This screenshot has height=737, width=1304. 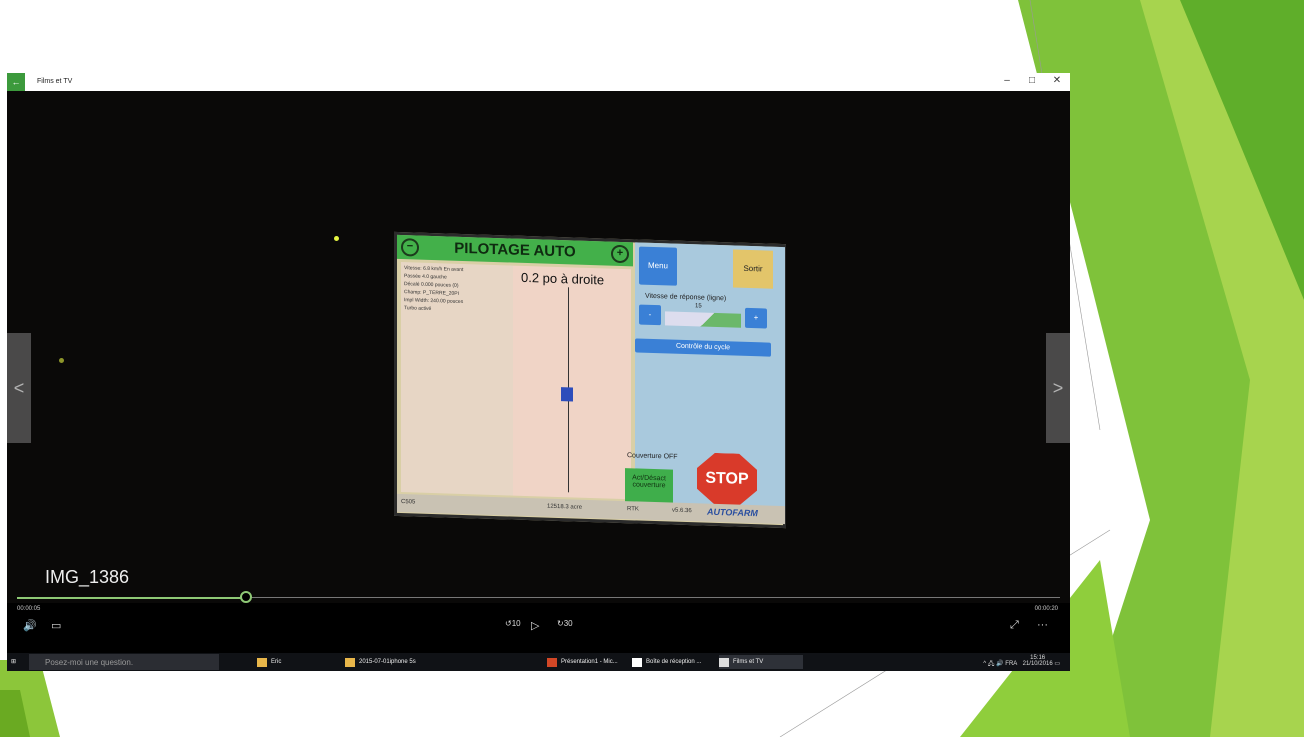 I want to click on footer-version: v5.6.36, so click(x=682, y=511).